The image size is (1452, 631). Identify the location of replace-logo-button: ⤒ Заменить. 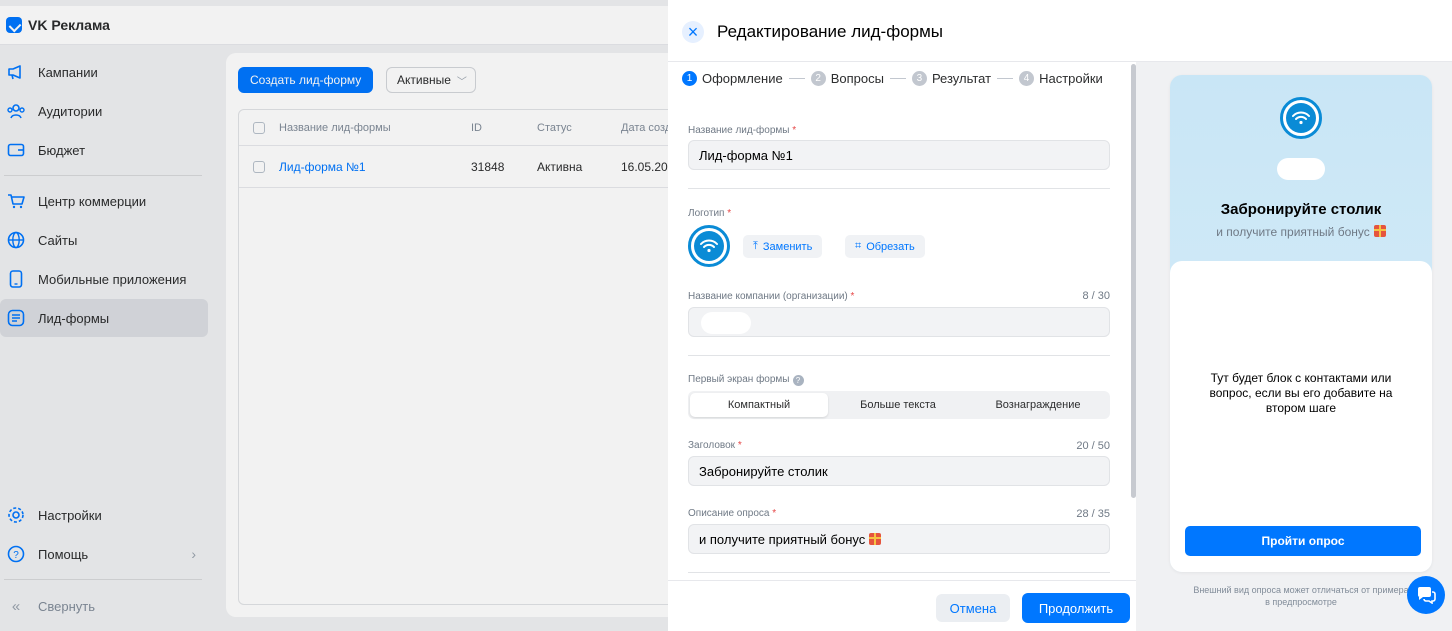
(783, 246).